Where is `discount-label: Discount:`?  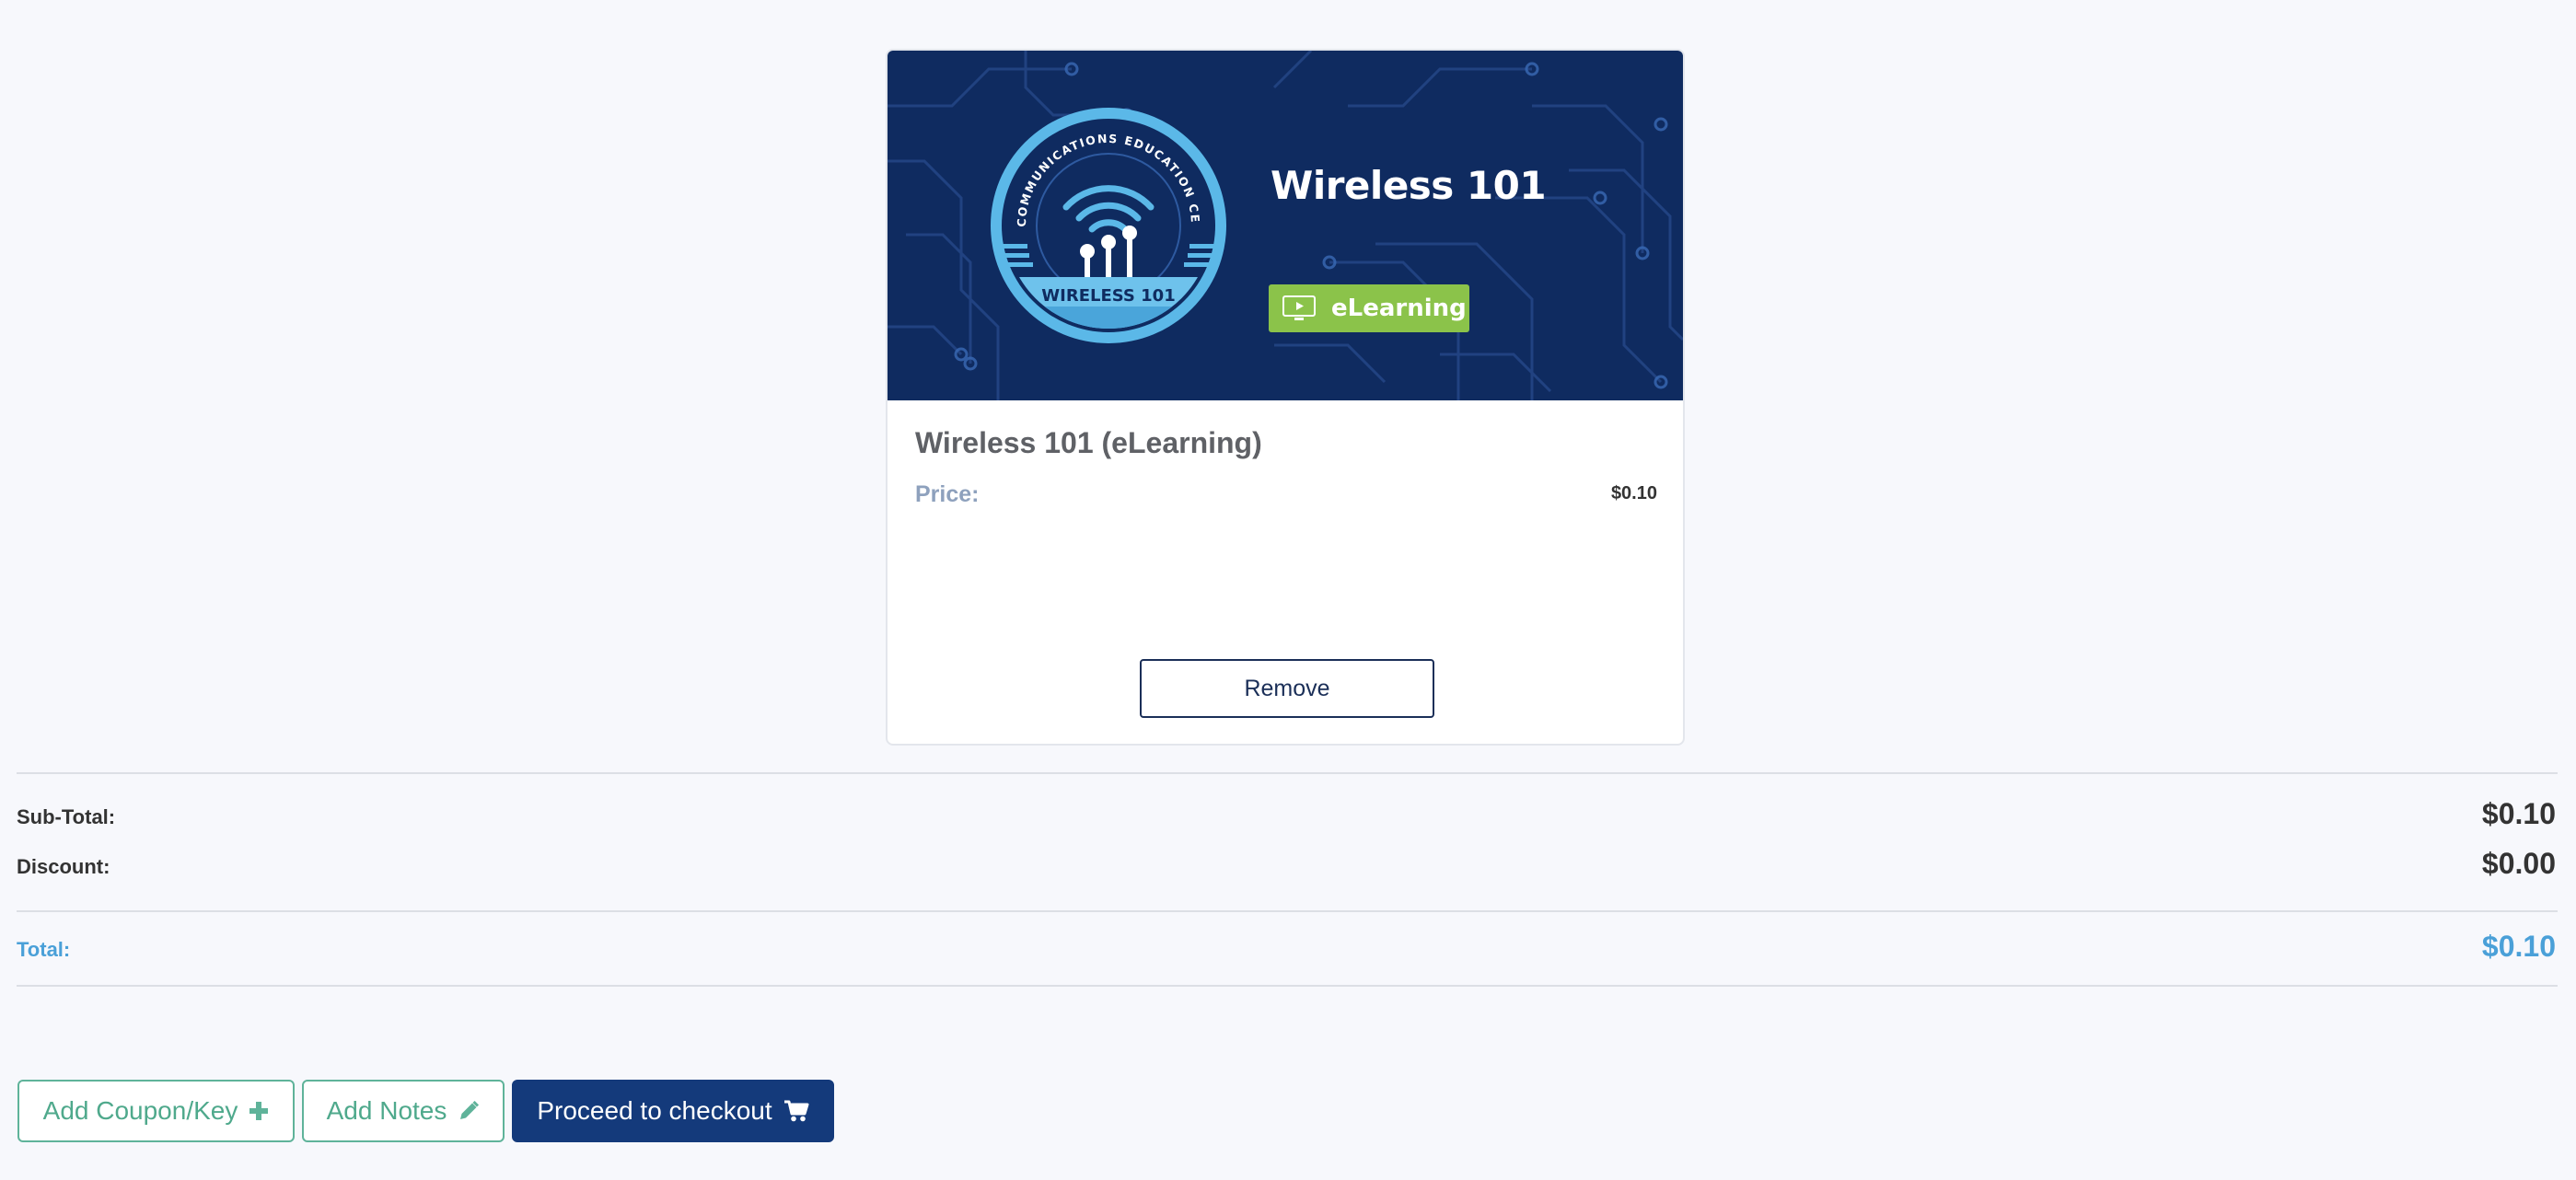
discount-label: Discount: is located at coordinates (63, 866).